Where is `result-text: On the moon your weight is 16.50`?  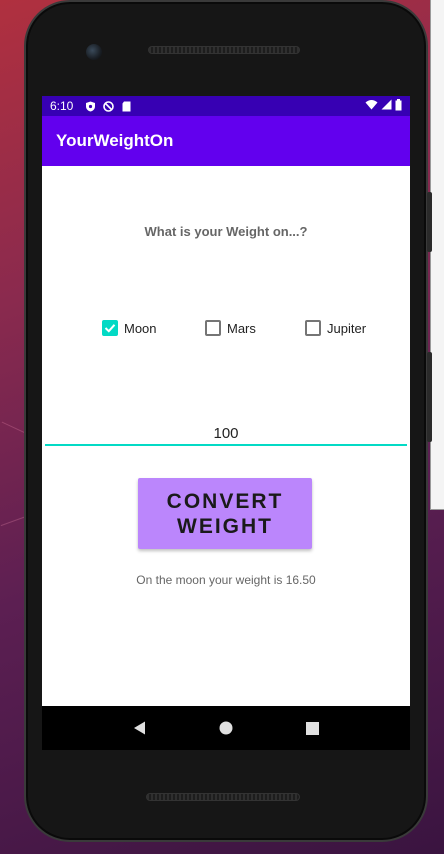
result-text: On the moon your weight is 16.50 is located at coordinates (226, 580).